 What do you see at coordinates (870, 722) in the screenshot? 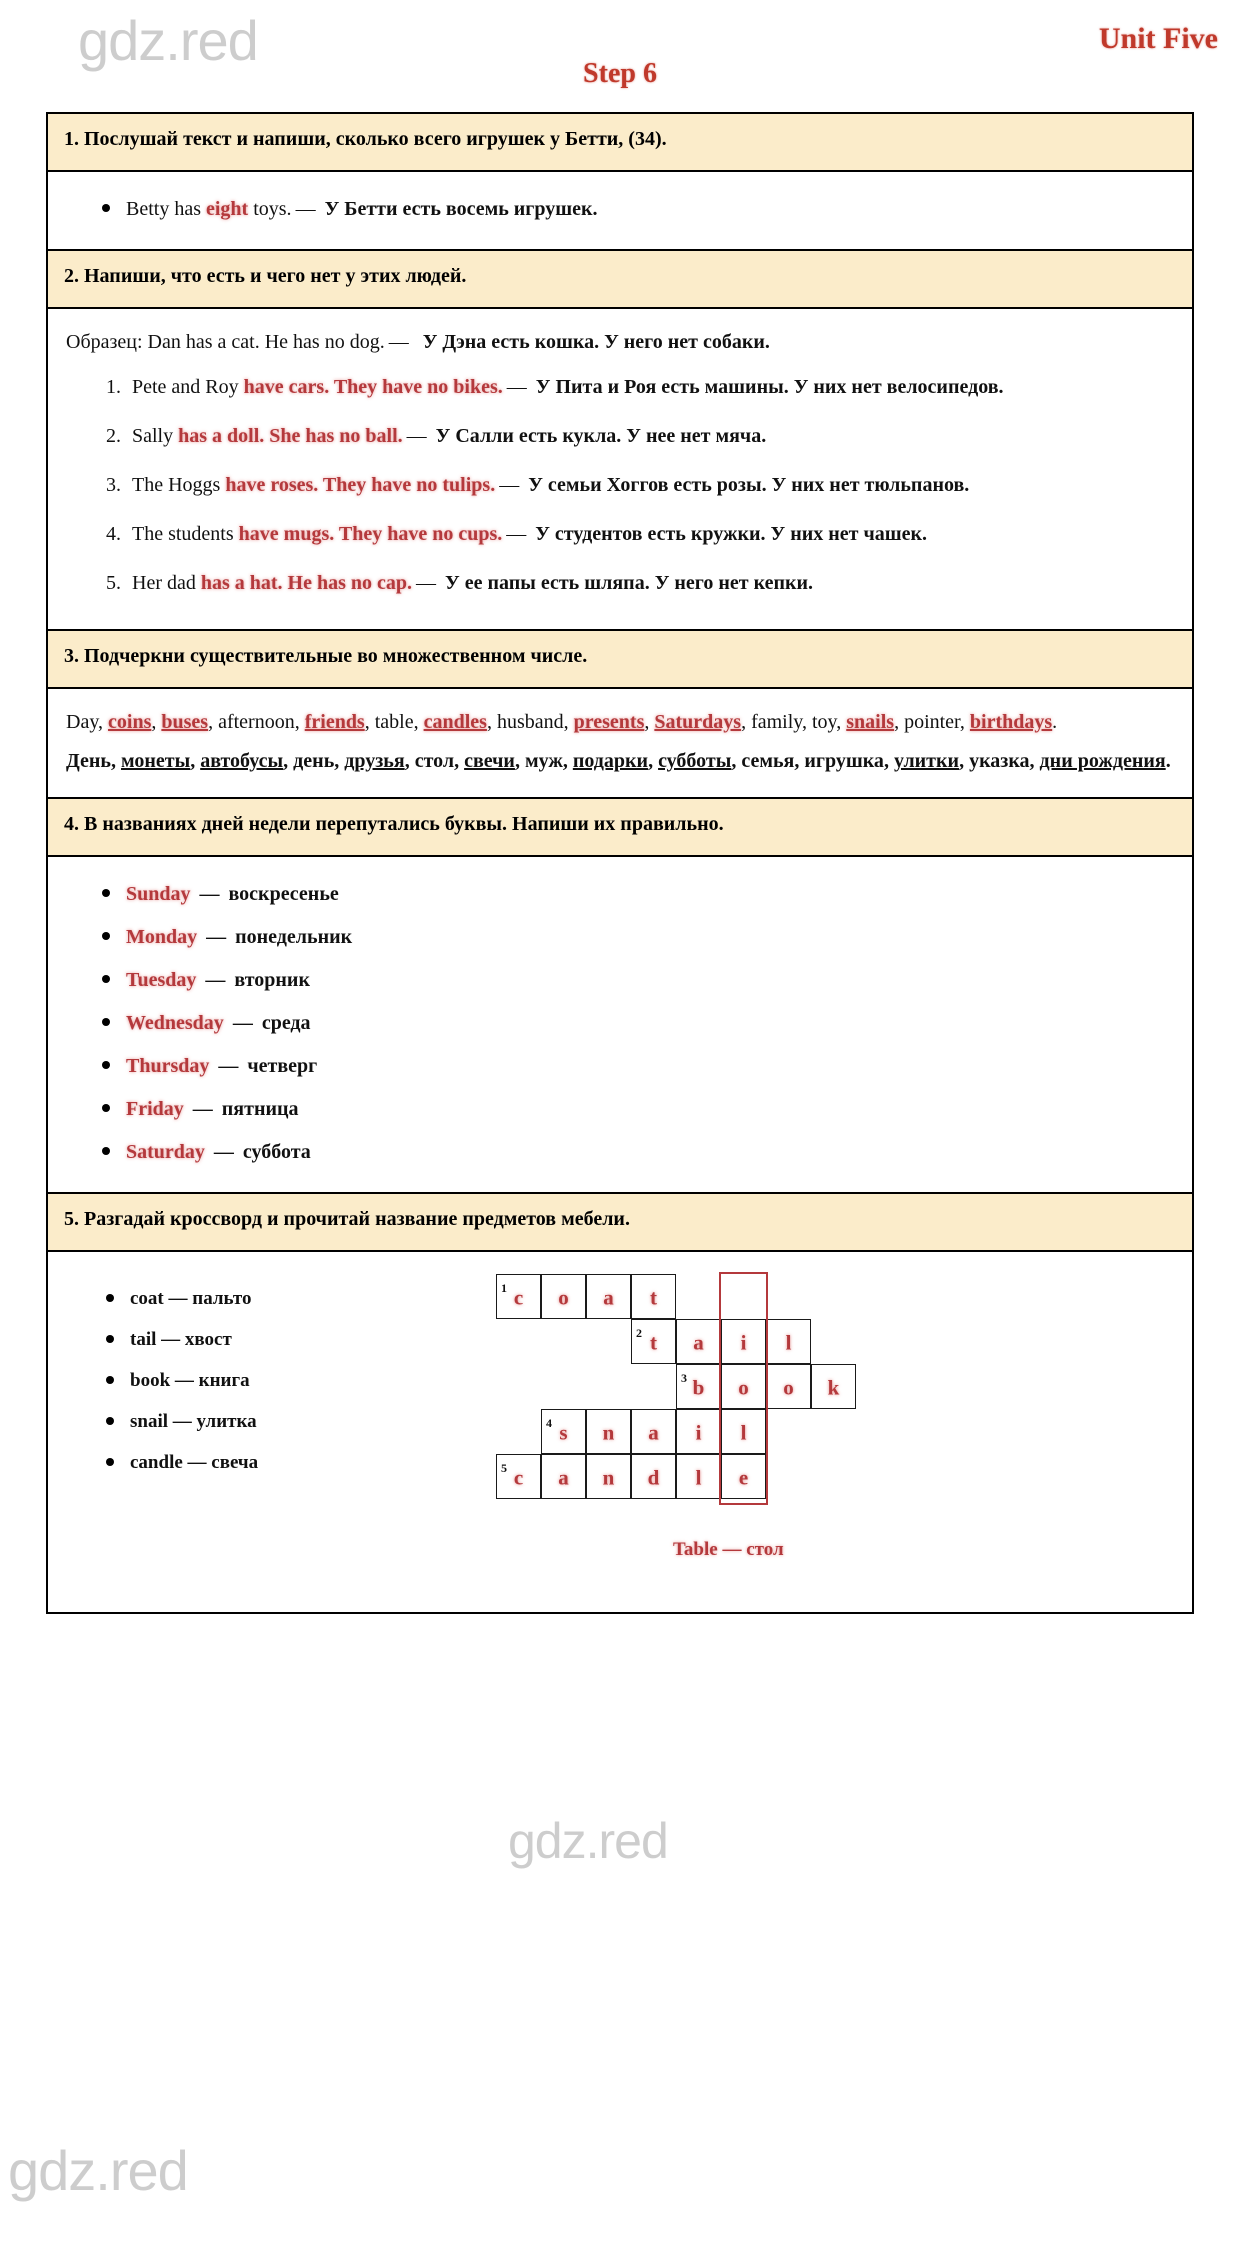
I see `plural-noun: snails` at bounding box center [870, 722].